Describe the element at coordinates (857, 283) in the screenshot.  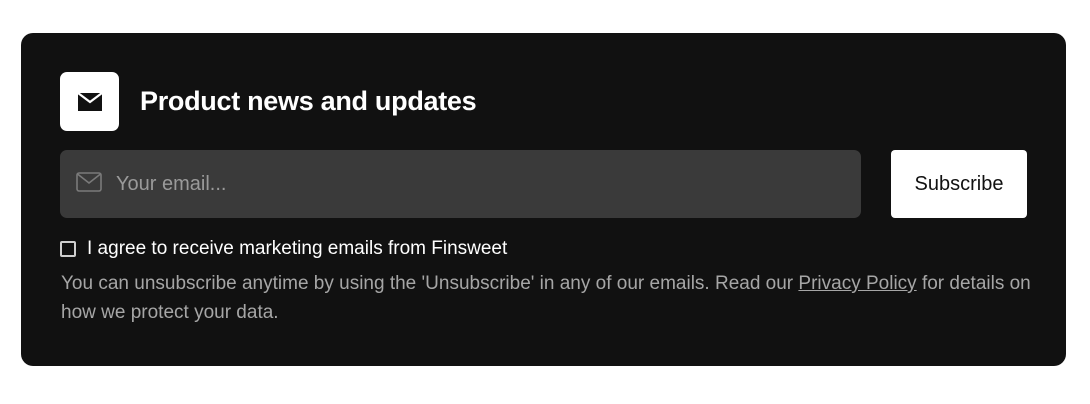
I see `privacy-policy-link: Privacy Policy` at that location.